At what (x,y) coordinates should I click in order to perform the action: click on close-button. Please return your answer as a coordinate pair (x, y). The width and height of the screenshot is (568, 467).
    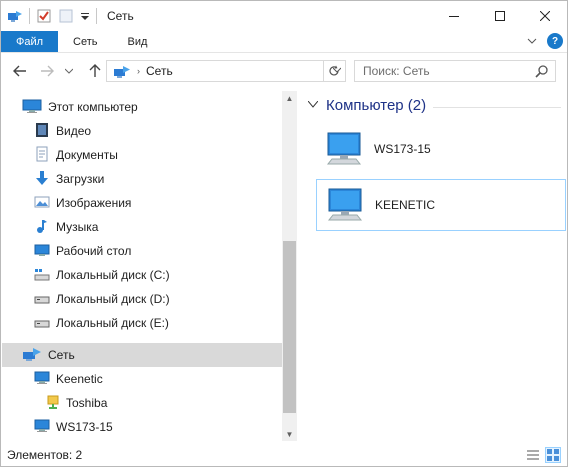
    Looking at the image, I should click on (545, 16).